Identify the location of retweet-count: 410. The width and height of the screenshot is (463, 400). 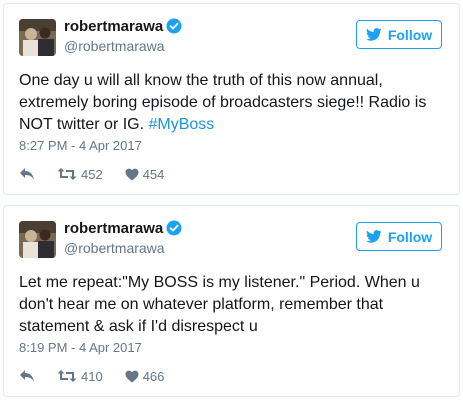
(92, 376).